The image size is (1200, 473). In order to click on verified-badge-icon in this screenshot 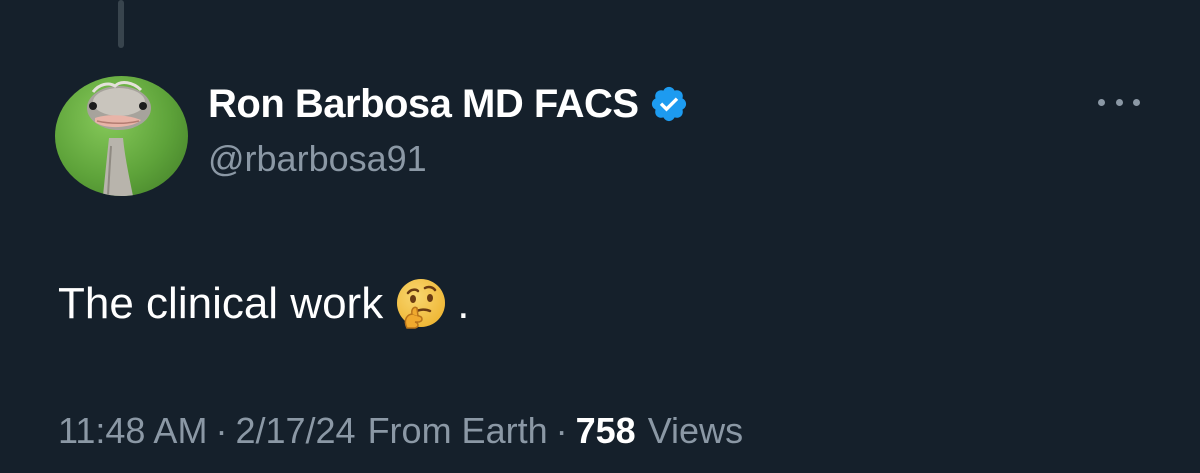, I will do `click(669, 104)`.